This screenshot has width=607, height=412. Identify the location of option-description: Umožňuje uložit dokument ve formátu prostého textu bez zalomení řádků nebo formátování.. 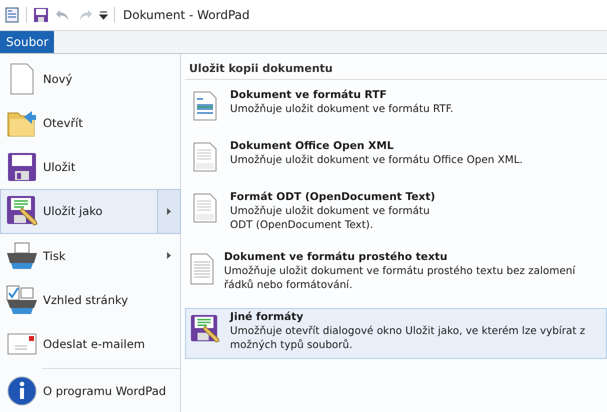
(400, 278).